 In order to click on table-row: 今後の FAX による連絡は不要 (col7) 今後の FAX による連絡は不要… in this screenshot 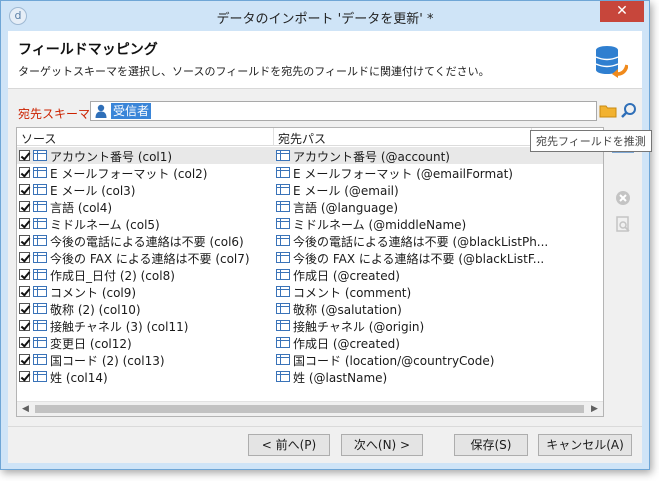, I will do `click(310, 257)`.